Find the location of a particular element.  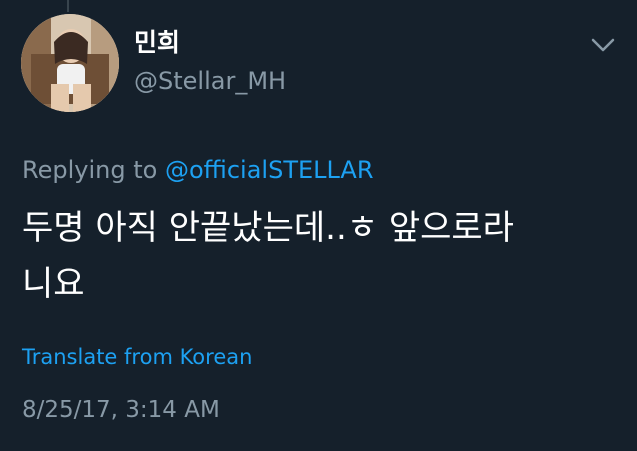

translate-link: Translate from Korean is located at coordinates (137, 357).